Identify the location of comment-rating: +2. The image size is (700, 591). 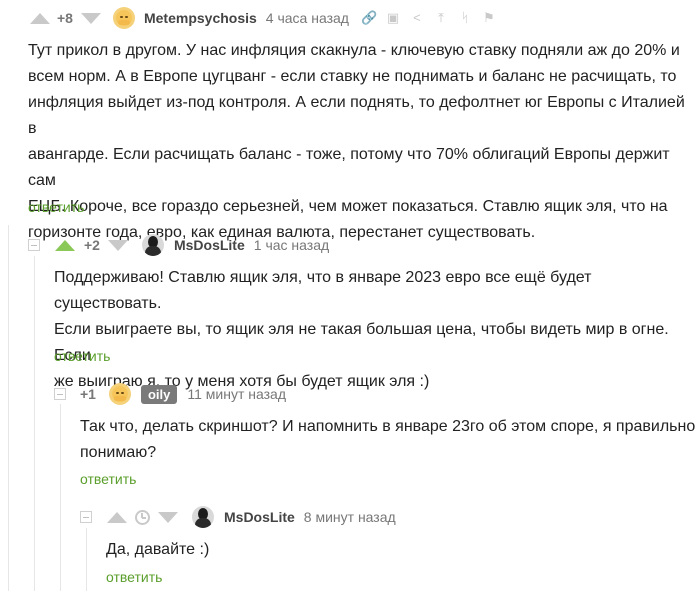
(92, 245).